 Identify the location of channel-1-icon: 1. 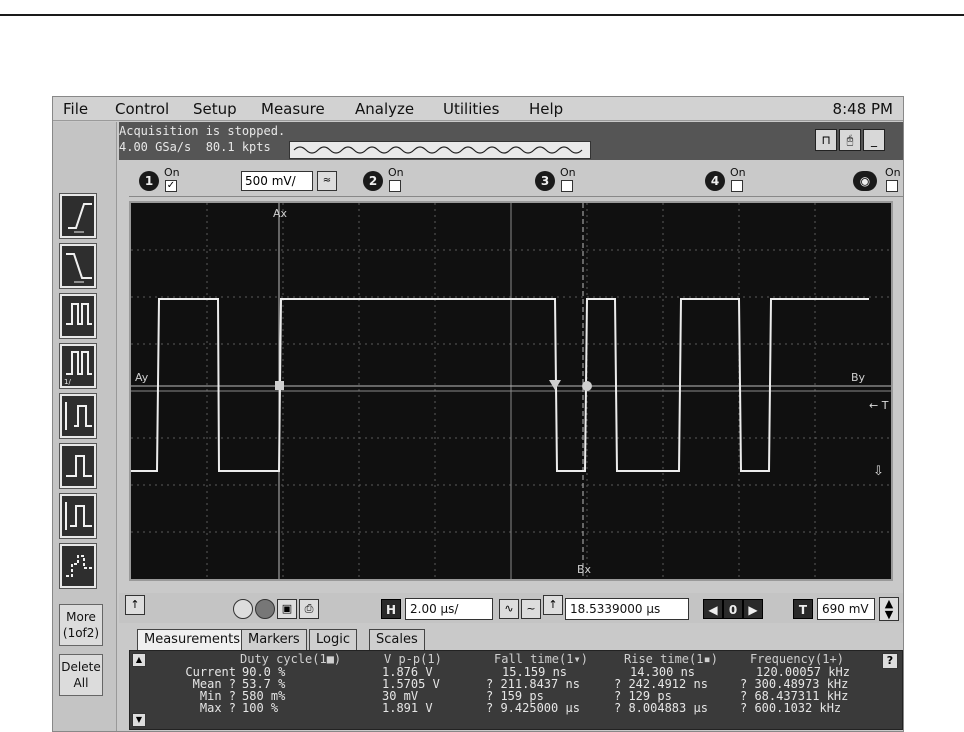
(149, 181).